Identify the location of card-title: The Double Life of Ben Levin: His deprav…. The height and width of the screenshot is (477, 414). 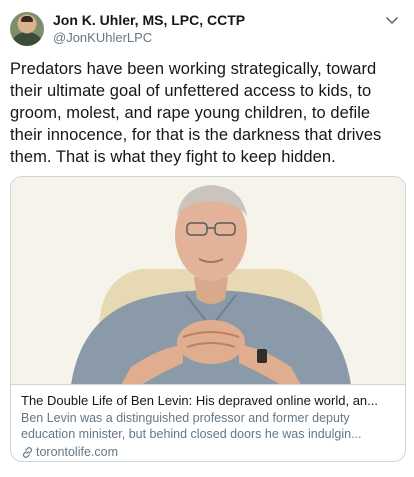
(208, 400).